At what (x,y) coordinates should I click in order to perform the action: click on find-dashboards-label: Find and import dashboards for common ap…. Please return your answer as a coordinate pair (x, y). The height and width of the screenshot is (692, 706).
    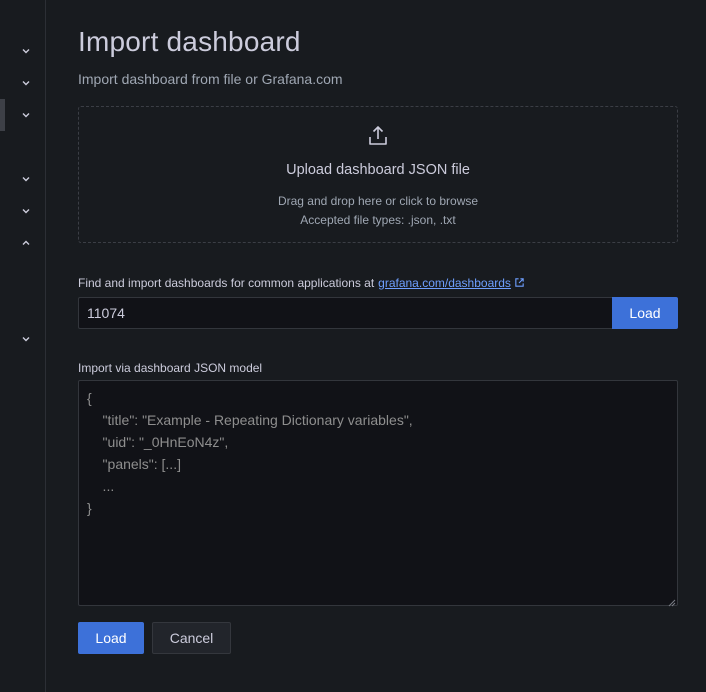
    Looking at the image, I should click on (302, 283).